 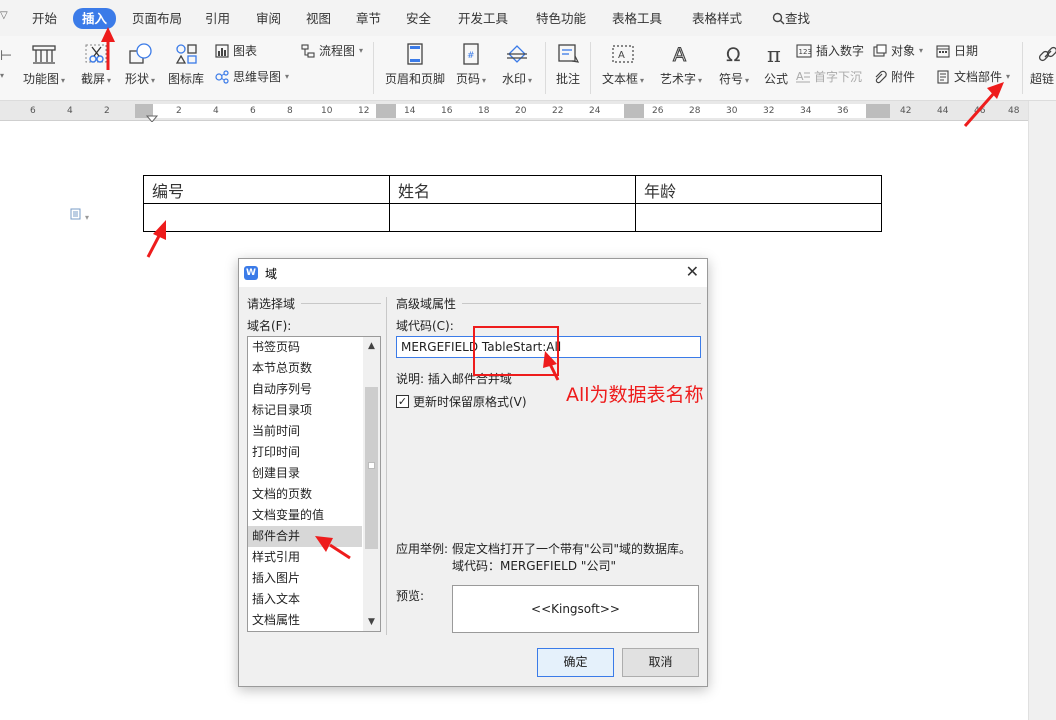 What do you see at coordinates (461, 401) in the screenshot?
I see `keep-format-option: ✓ 更新时保留原格式(V)` at bounding box center [461, 401].